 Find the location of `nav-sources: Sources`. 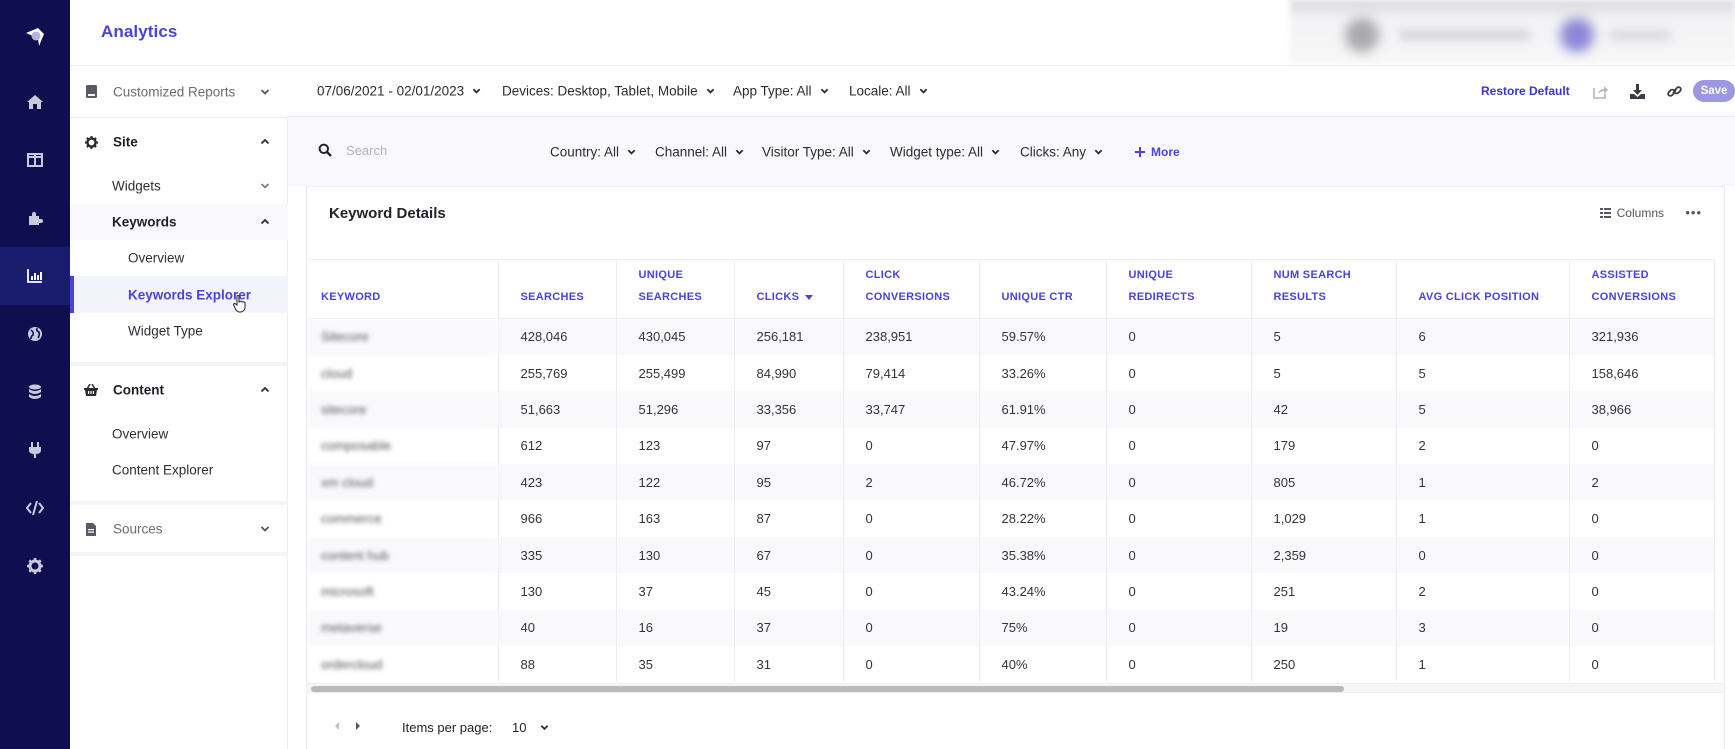

nav-sources: Sources is located at coordinates (179, 529).